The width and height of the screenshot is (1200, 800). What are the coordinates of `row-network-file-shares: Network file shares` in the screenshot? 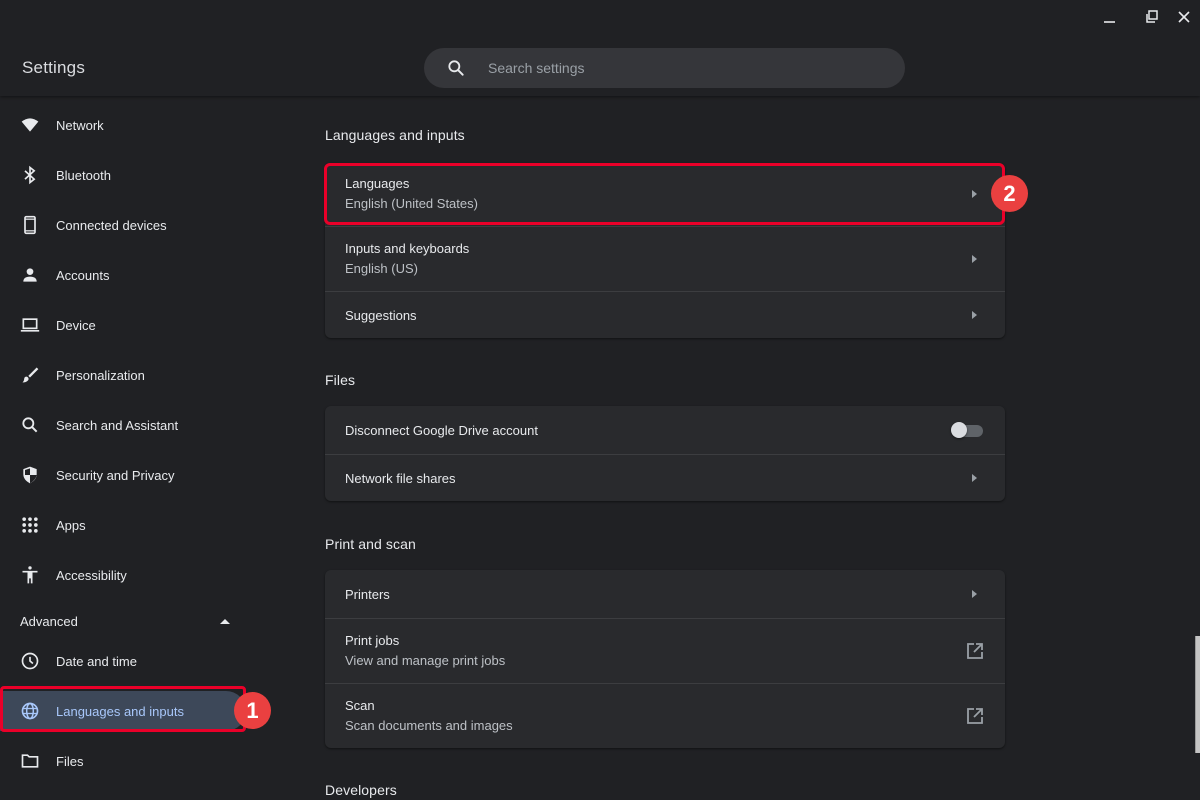 It's located at (665, 477).